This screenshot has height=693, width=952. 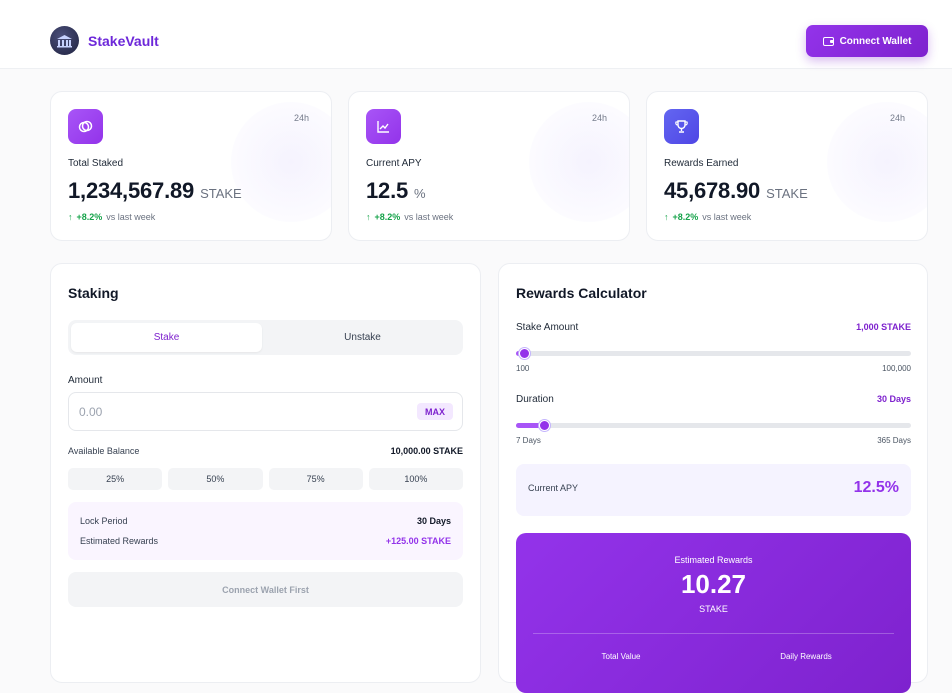 I want to click on current-apy-box: Current APY 12.5%, so click(x=713, y=490).